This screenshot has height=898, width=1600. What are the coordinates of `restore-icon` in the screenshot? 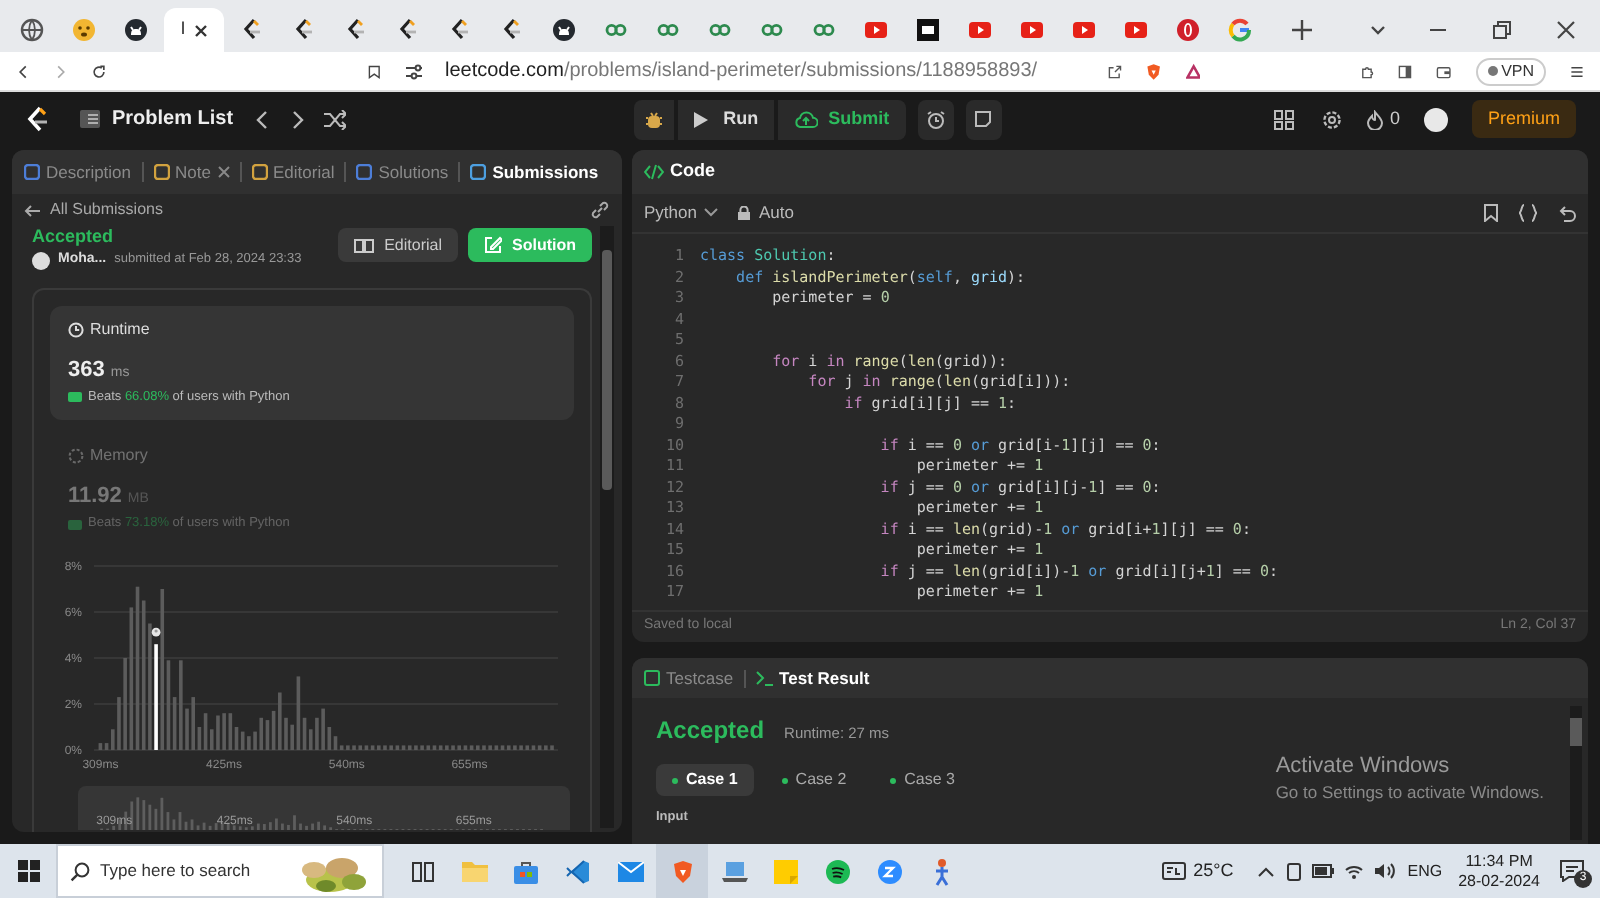 It's located at (1502, 30).